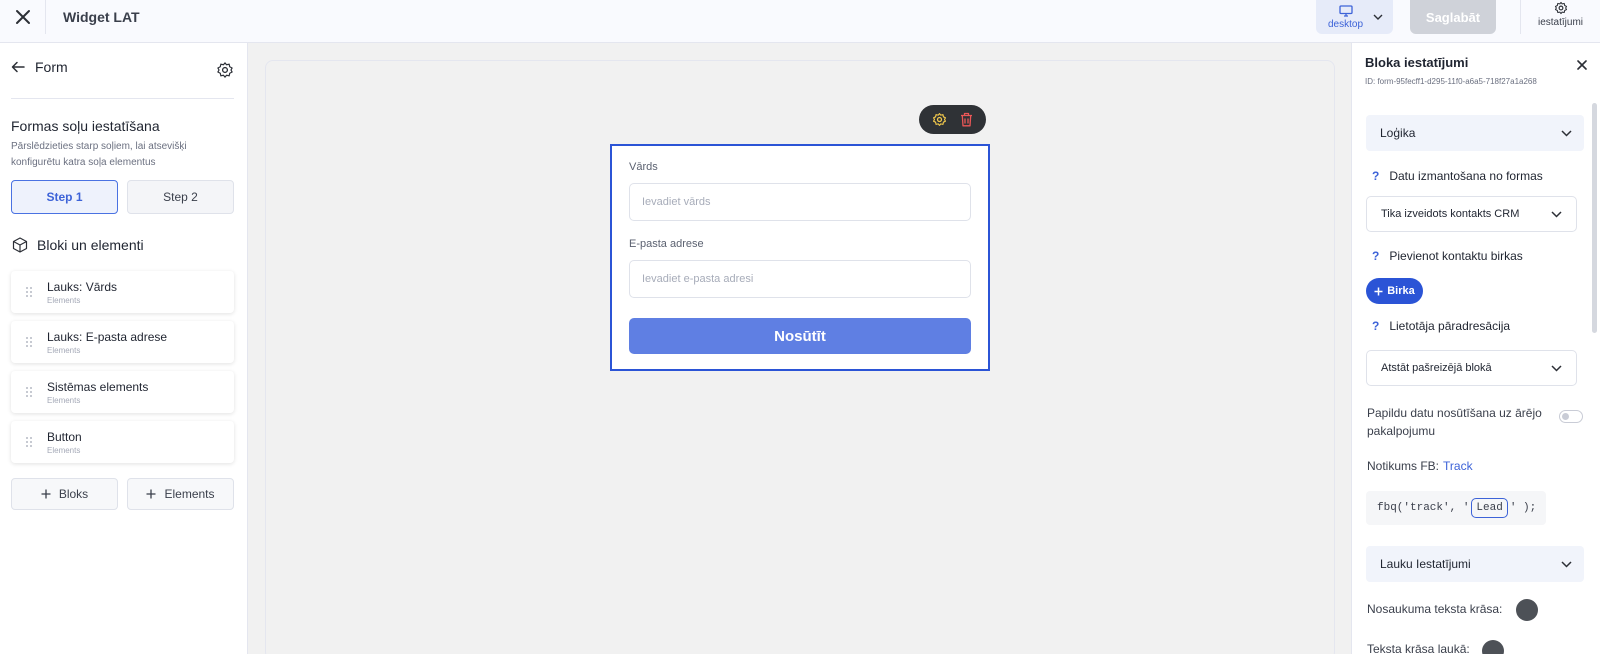 The image size is (1600, 654). I want to click on redirect-label-text: Lietotāja pāradresācija, so click(1450, 326).